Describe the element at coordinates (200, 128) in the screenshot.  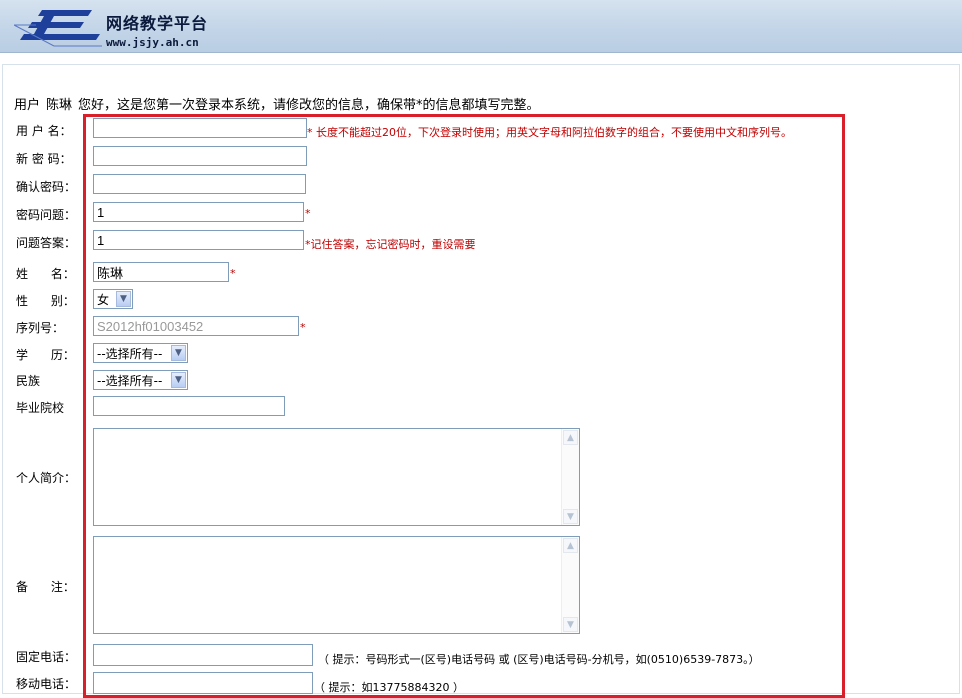
I see `username-input` at that location.